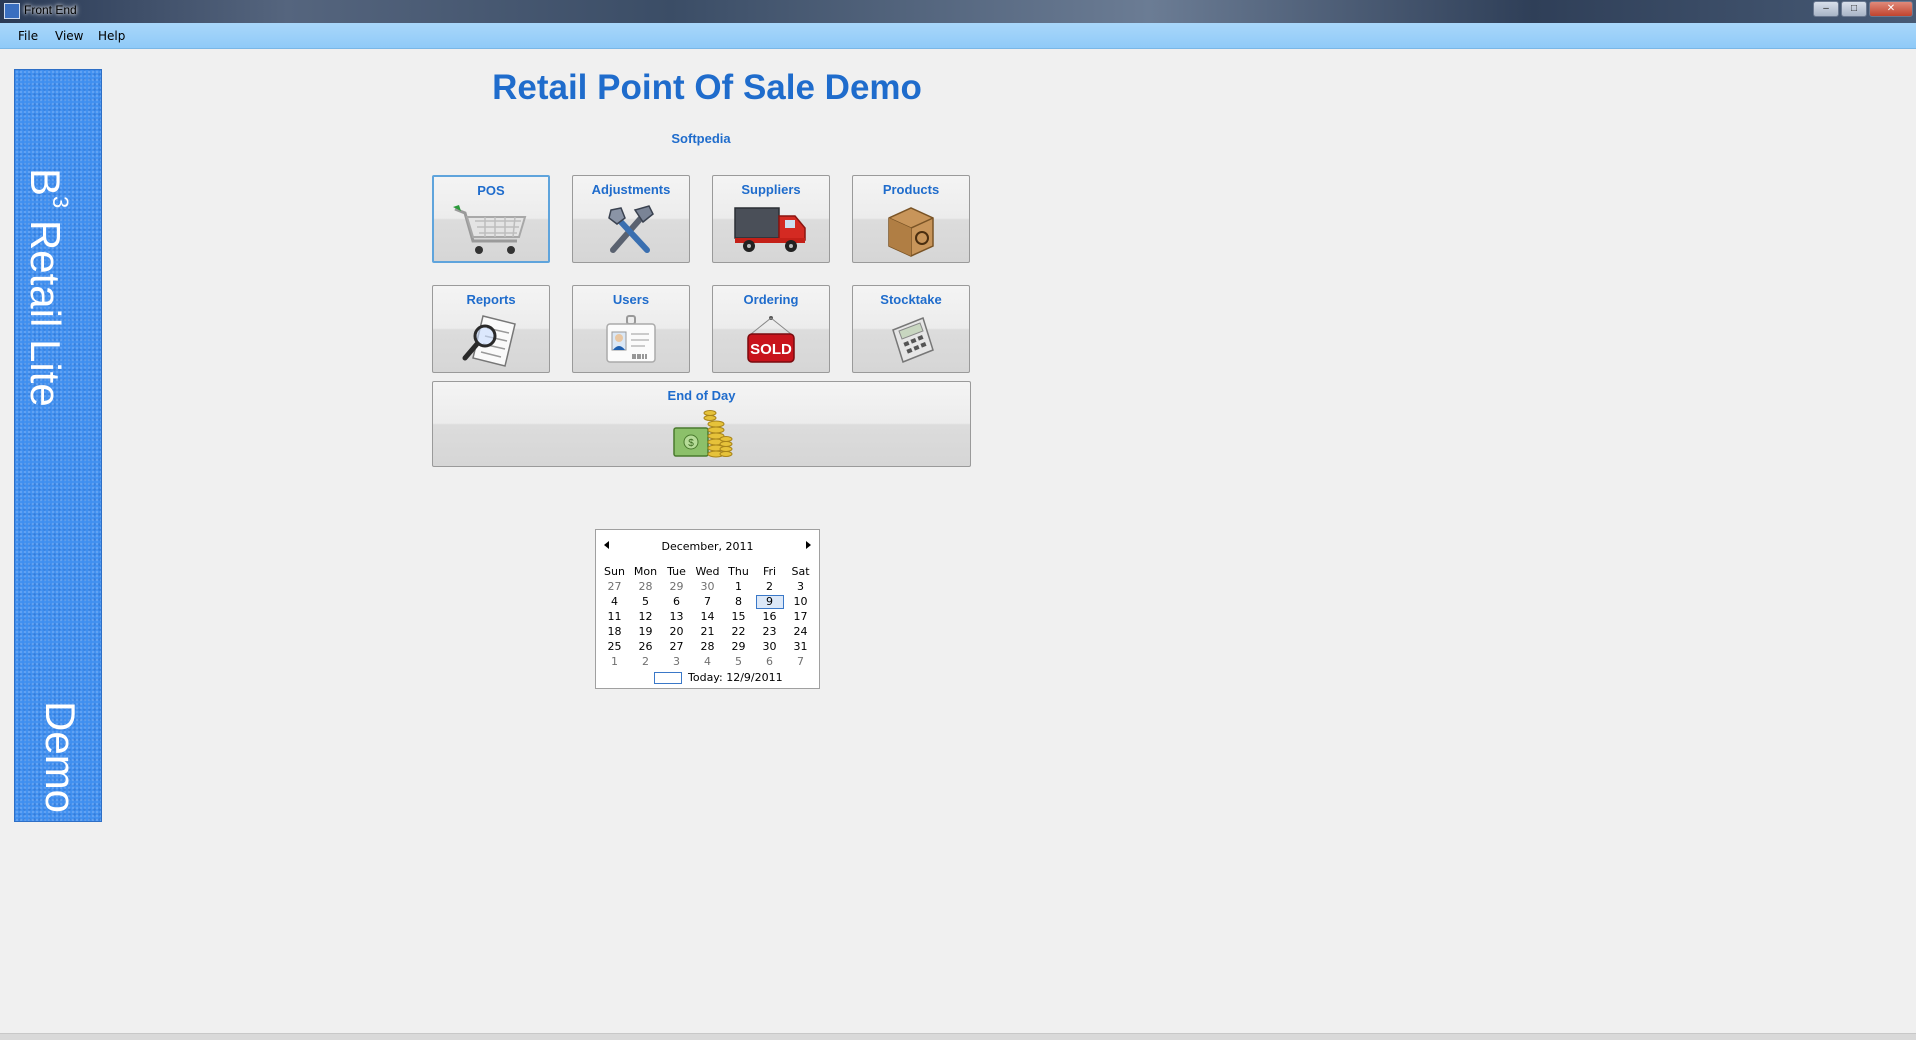  I want to click on app-icon, so click(12, 11).